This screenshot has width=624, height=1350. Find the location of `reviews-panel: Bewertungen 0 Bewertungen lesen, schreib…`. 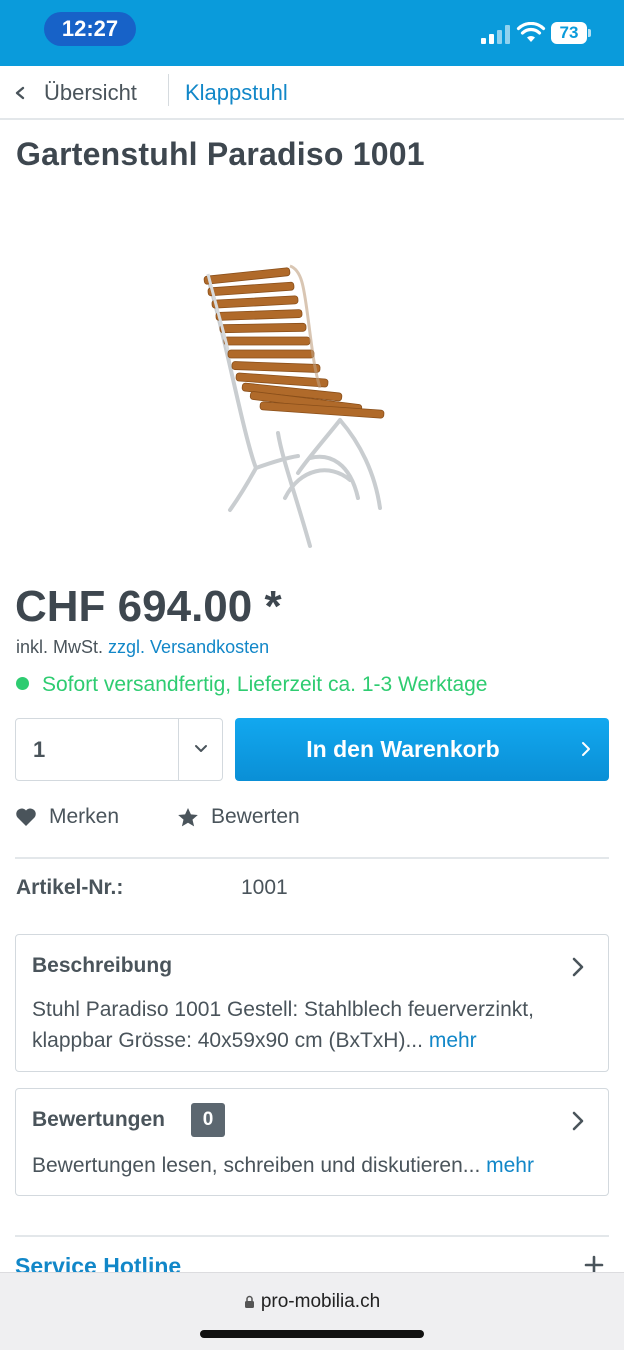

reviews-panel: Bewertungen 0 Bewertungen lesen, schreib… is located at coordinates (312, 1142).